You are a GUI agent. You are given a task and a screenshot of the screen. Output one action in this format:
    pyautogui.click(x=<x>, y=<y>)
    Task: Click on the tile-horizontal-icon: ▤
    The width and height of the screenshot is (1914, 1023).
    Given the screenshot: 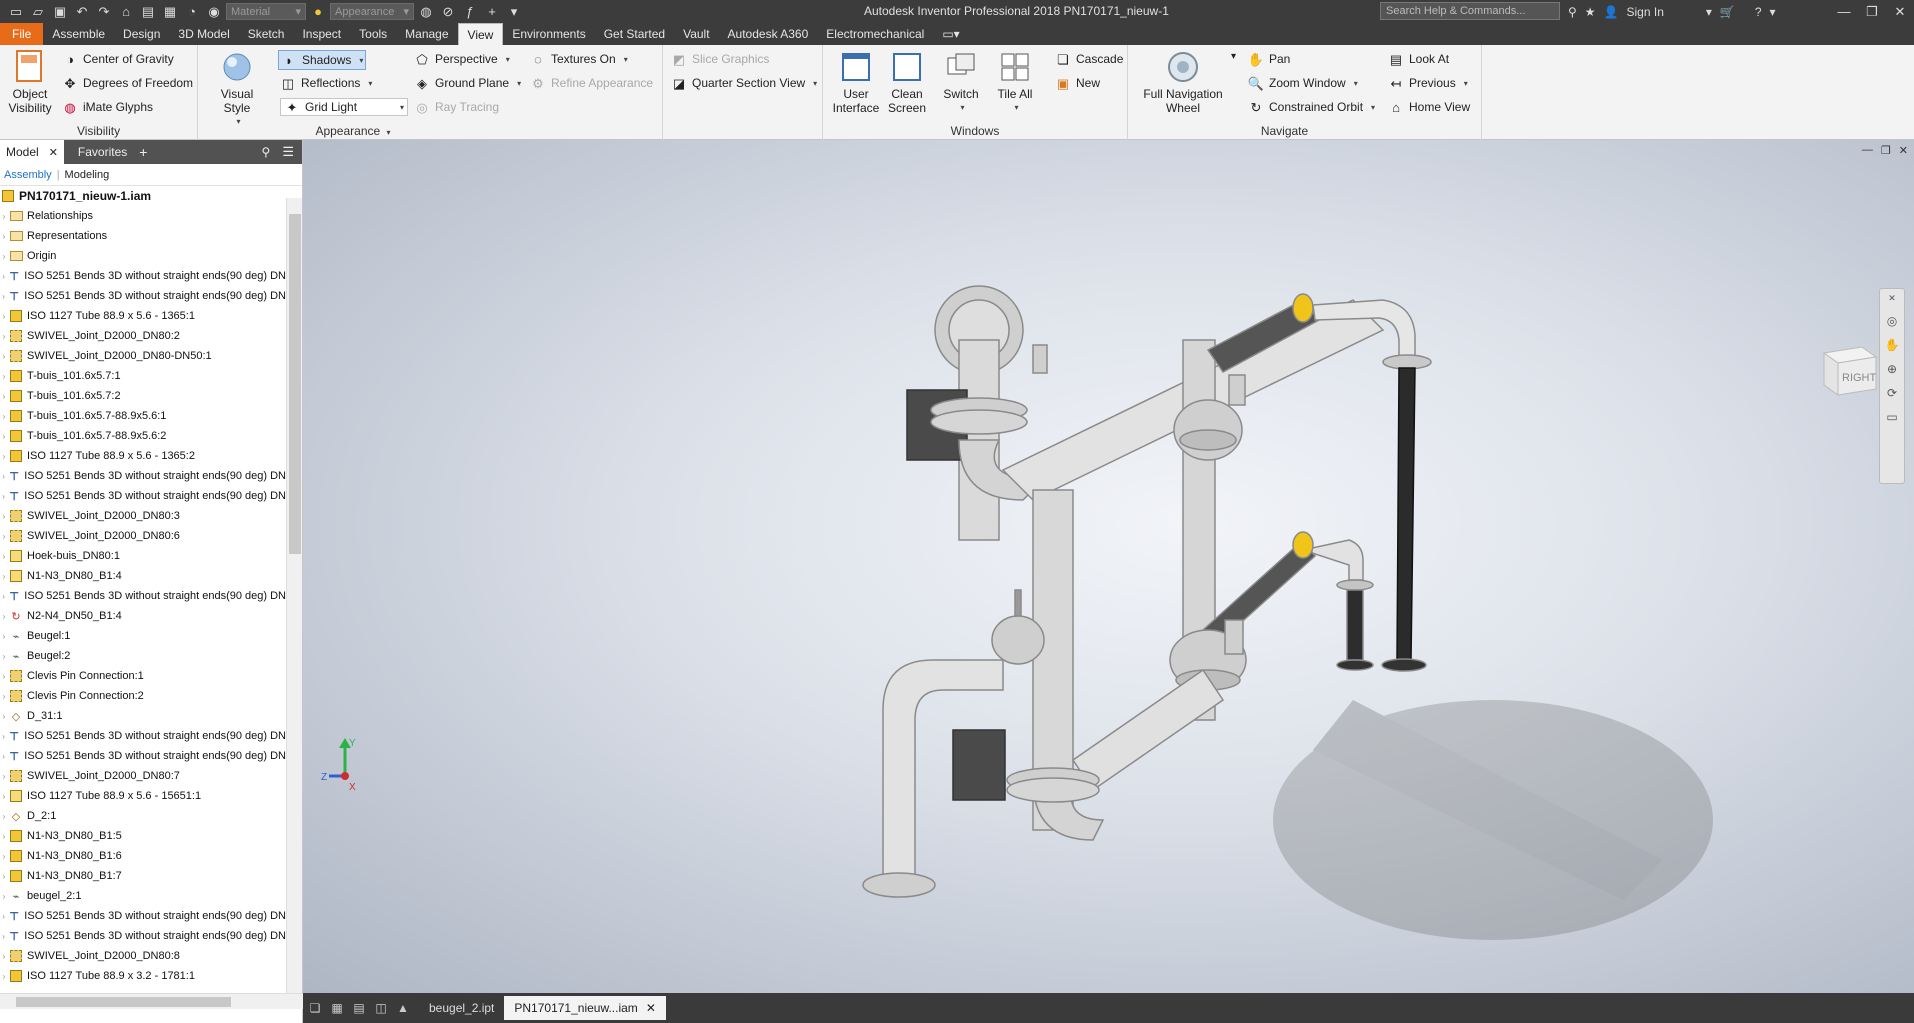 What is the action you would take?
    pyautogui.click(x=359, y=1008)
    